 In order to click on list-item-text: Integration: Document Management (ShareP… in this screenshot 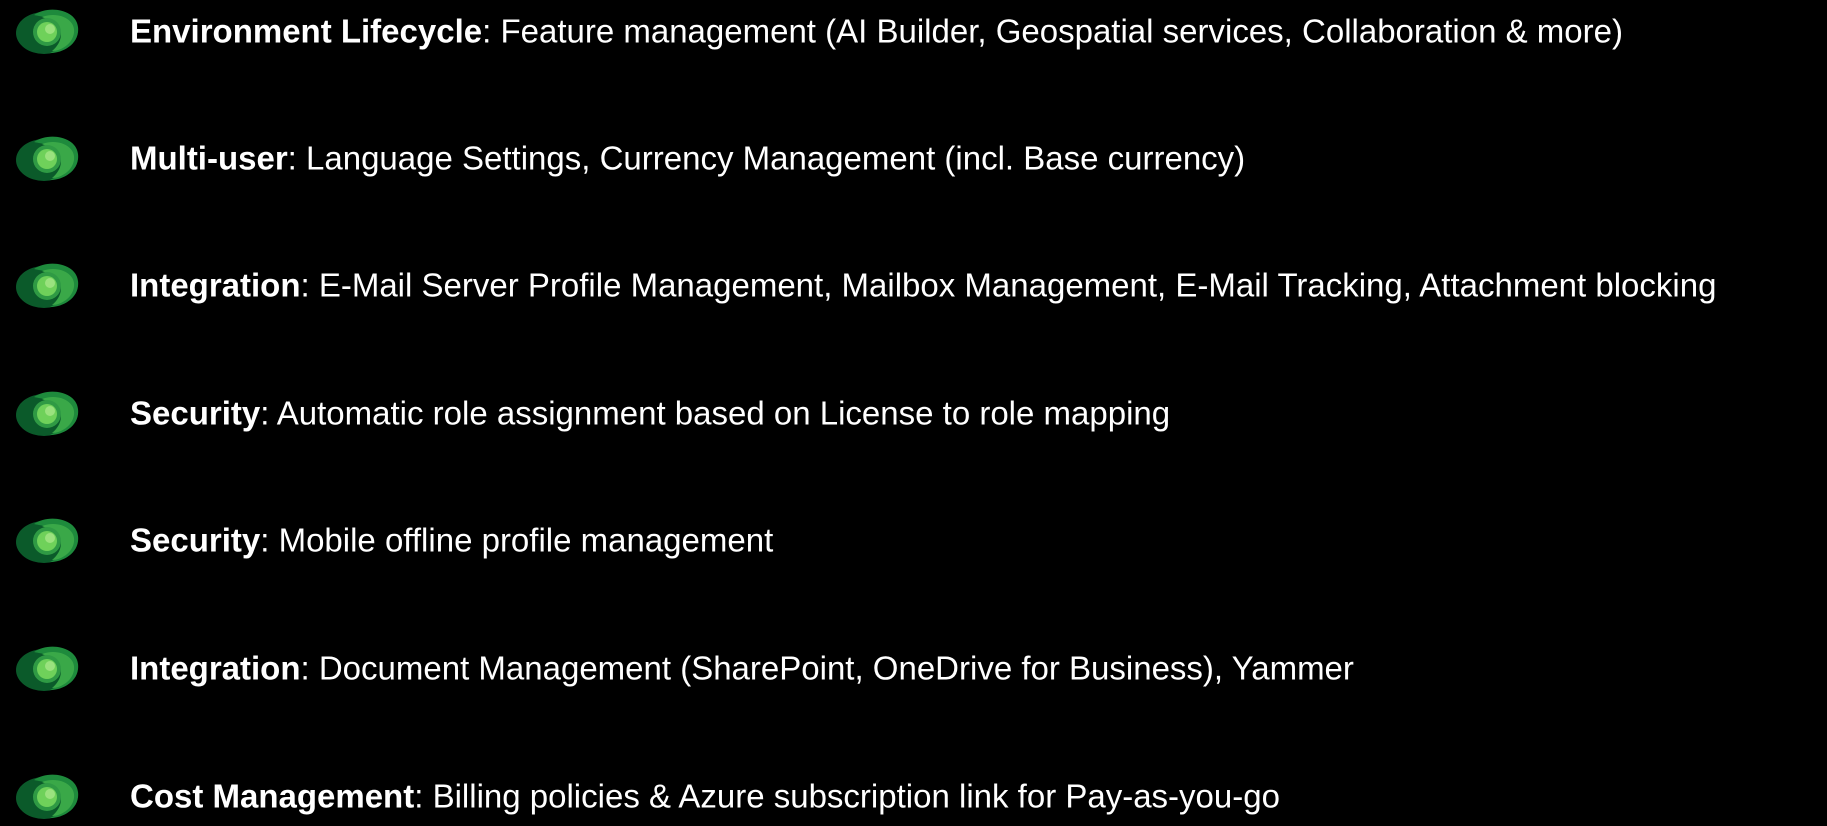, I will do `click(742, 668)`.